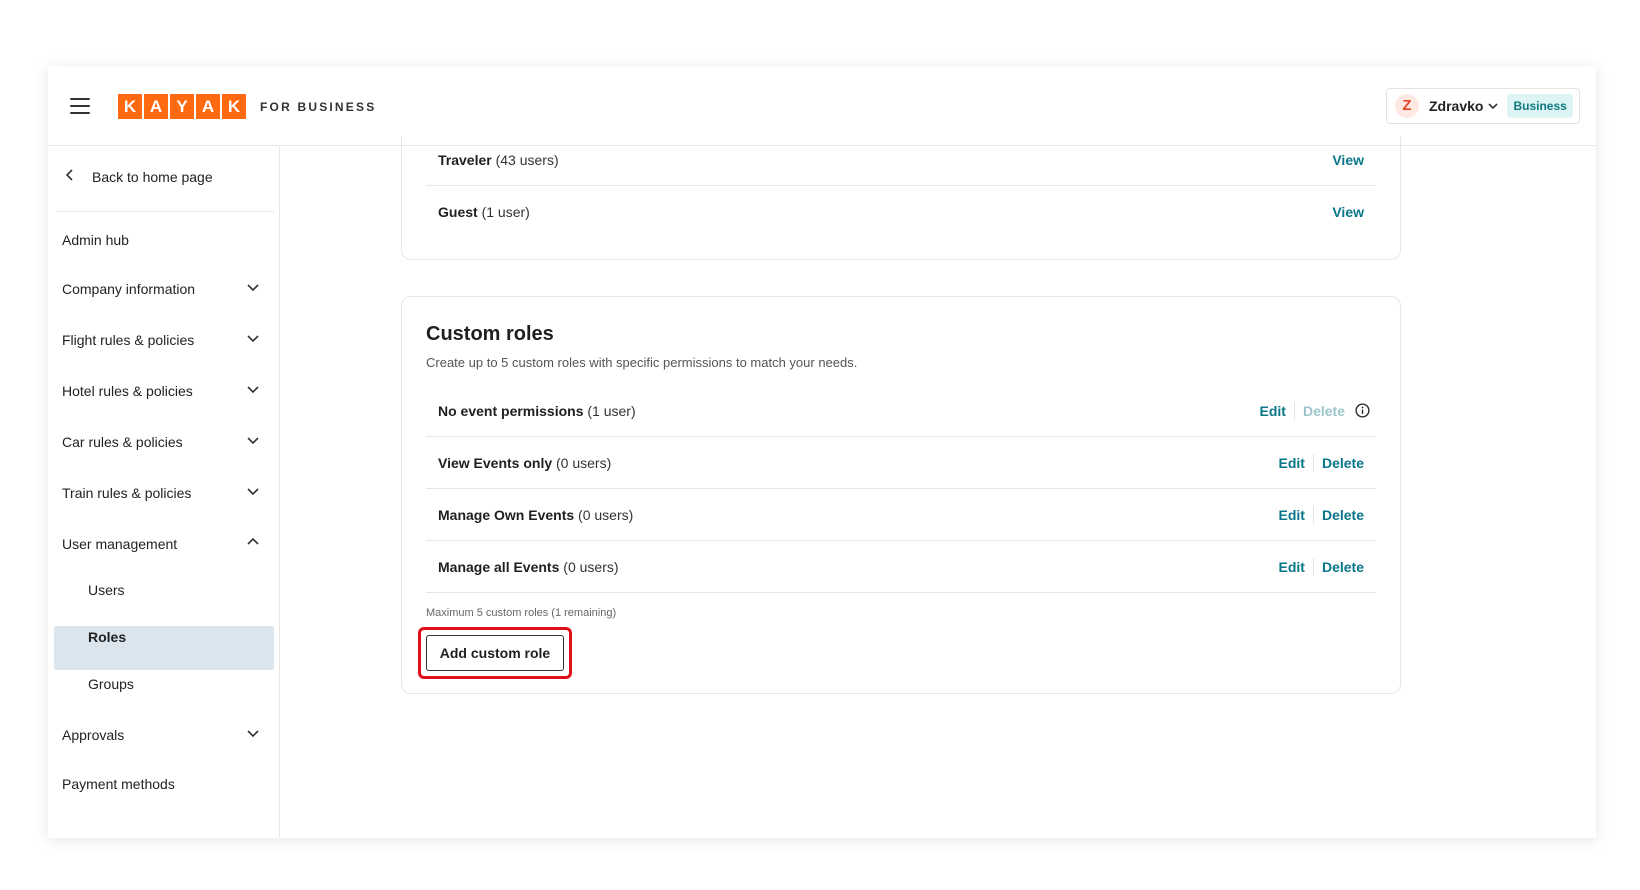 Image resolution: width=1640 pixels, height=890 pixels. I want to click on back-label: Back to home page, so click(152, 176).